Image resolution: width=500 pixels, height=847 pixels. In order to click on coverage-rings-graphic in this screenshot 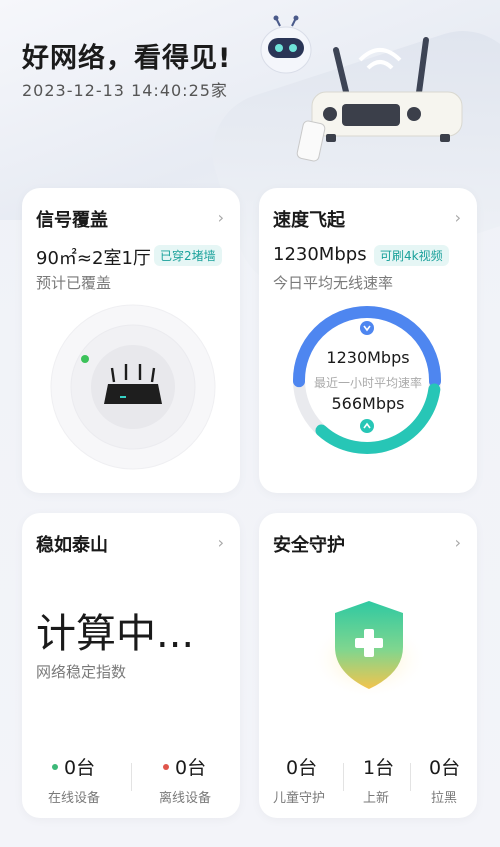, I will do `click(133, 387)`.